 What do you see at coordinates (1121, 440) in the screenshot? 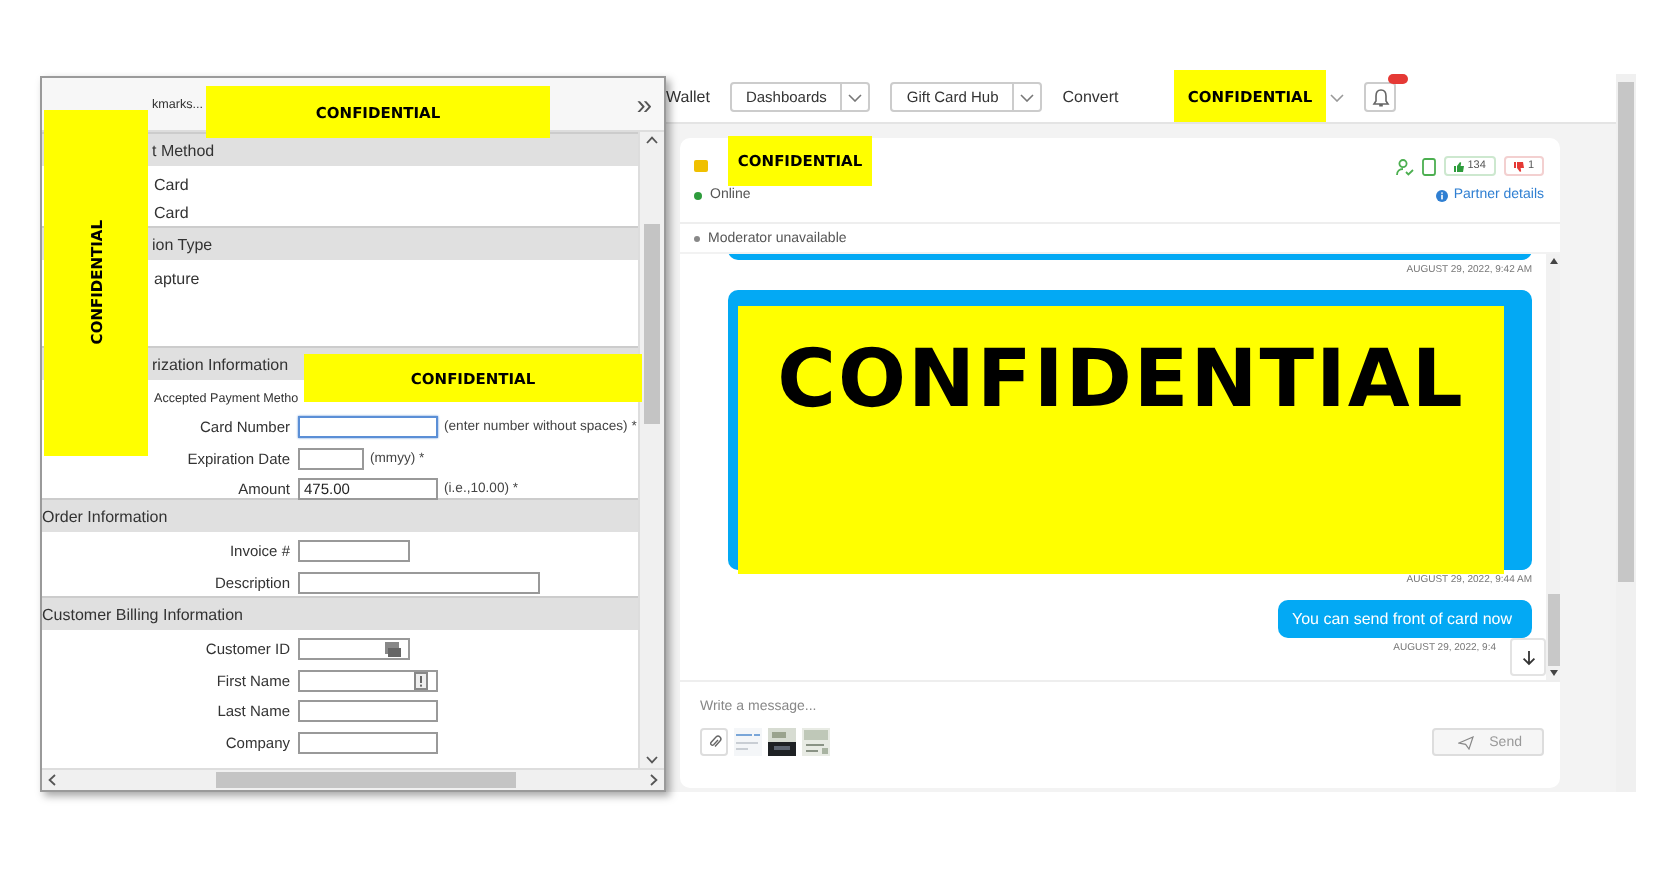
I see `redaction-label: CONFIDENTIAL` at bounding box center [1121, 440].